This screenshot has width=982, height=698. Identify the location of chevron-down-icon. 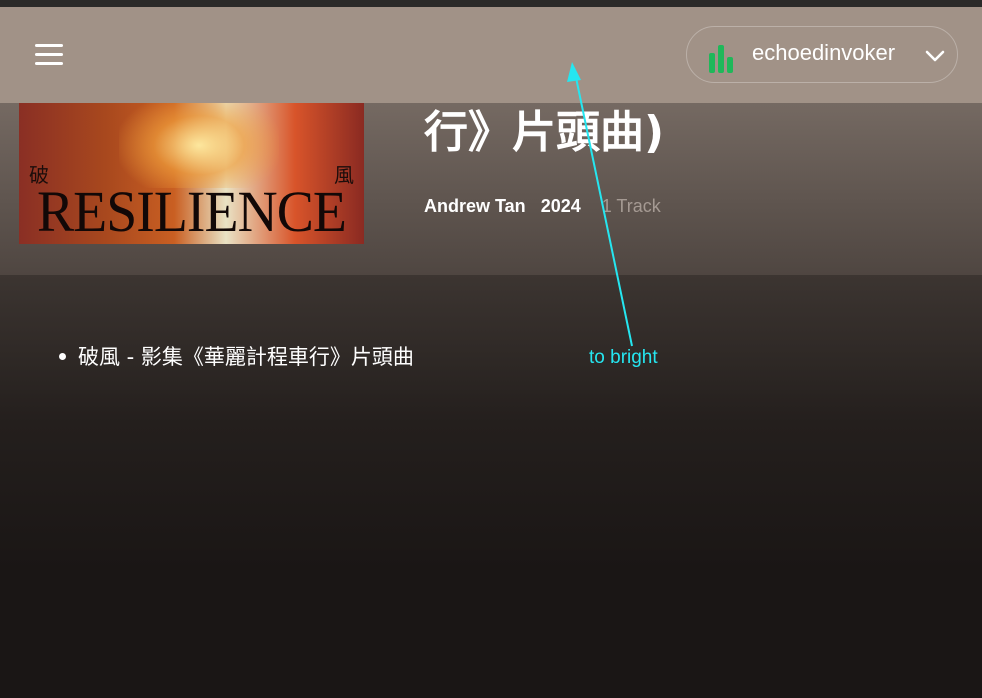
(935, 56).